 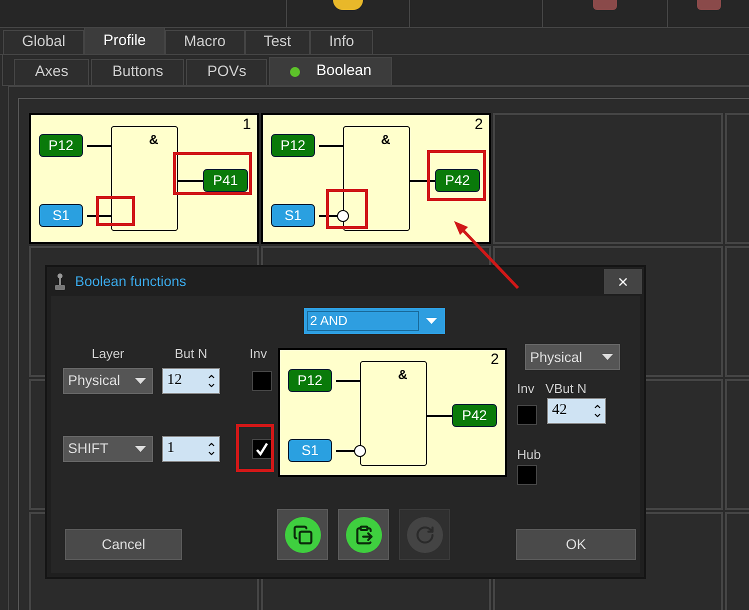 I want to click on dialog-title: Boolean functions, so click(x=130, y=281).